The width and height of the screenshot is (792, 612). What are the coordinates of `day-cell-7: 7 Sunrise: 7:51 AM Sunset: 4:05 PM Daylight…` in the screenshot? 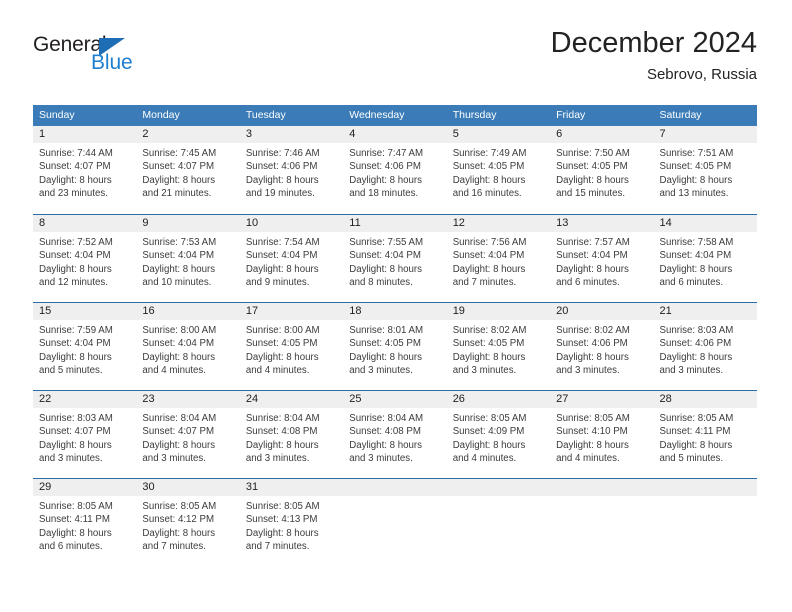 It's located at (705, 170).